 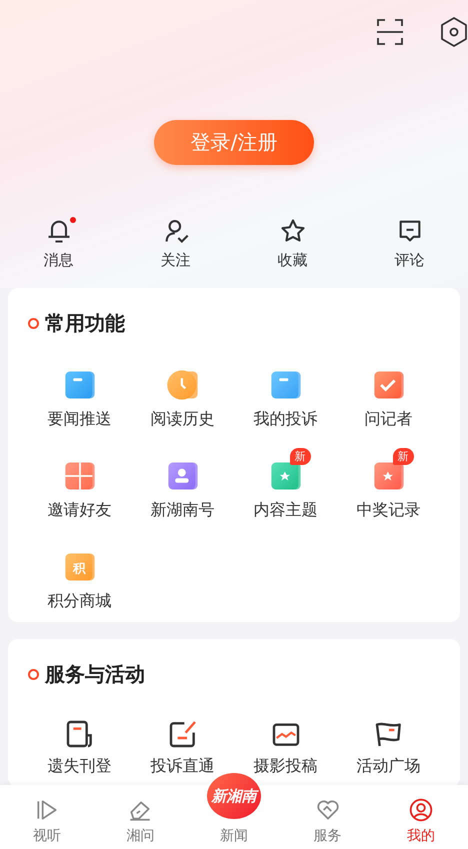 What do you see at coordinates (388, 742) in the screenshot?
I see `feature-item: 活动广场` at bounding box center [388, 742].